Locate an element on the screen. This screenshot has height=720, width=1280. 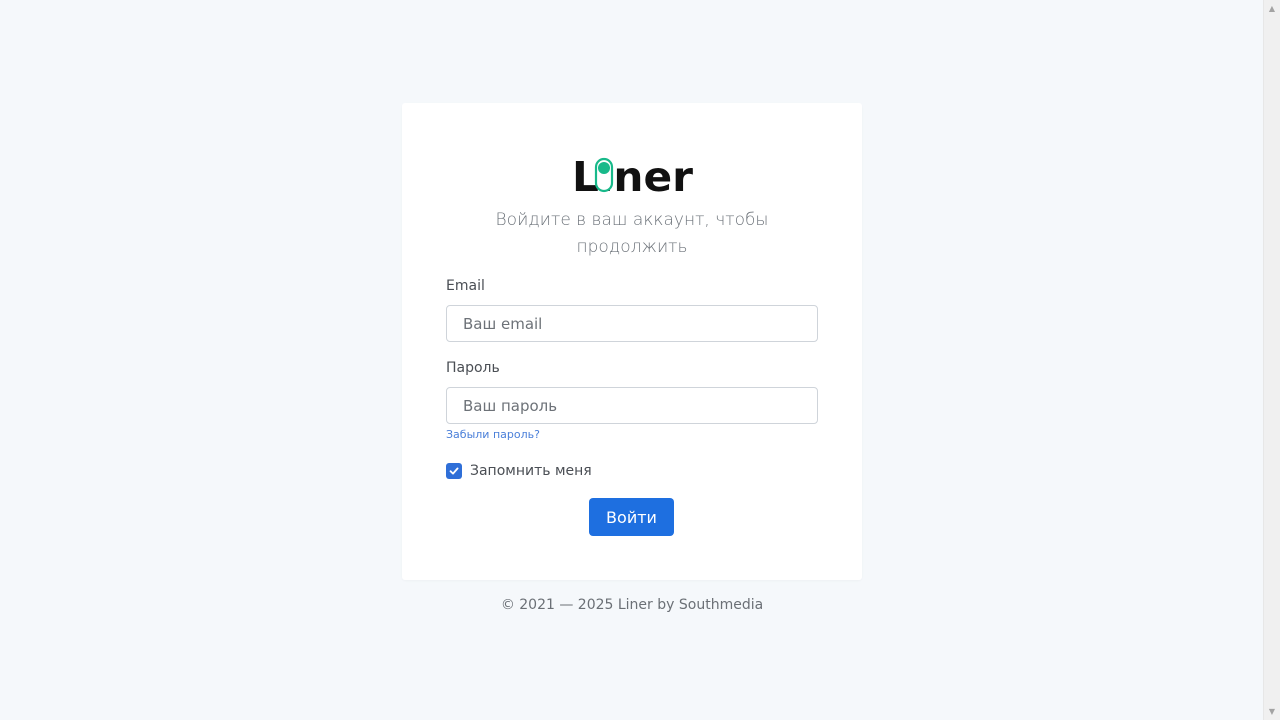
email-field is located at coordinates (632, 323).